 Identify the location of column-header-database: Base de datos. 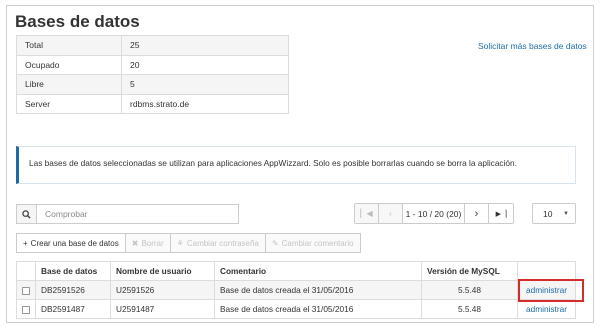
(73, 271).